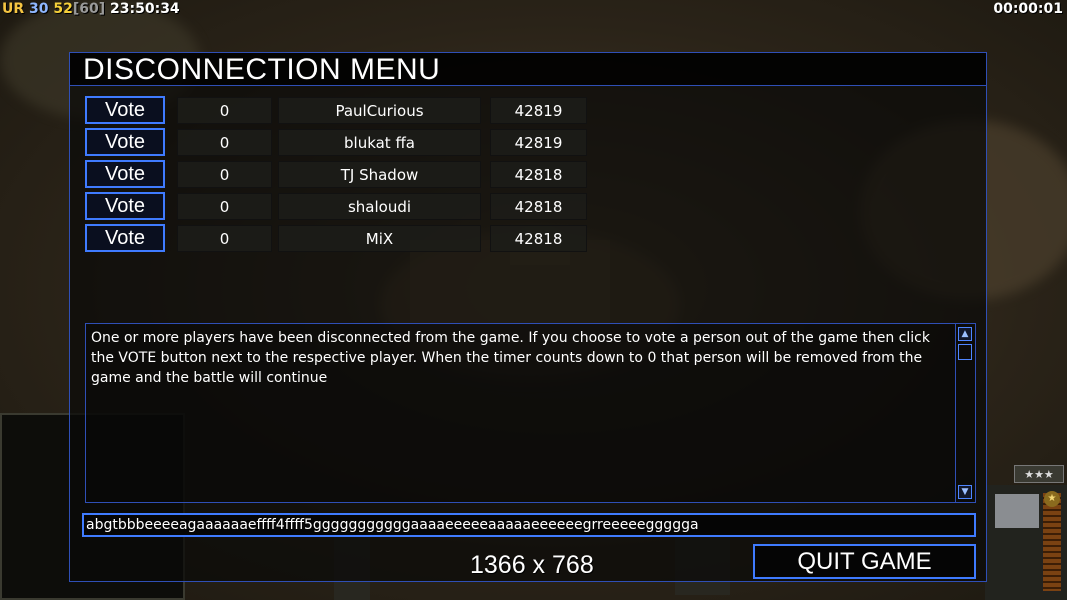 The image size is (1067, 600). I want to click on hud-clock: 23:50:34, so click(145, 9).